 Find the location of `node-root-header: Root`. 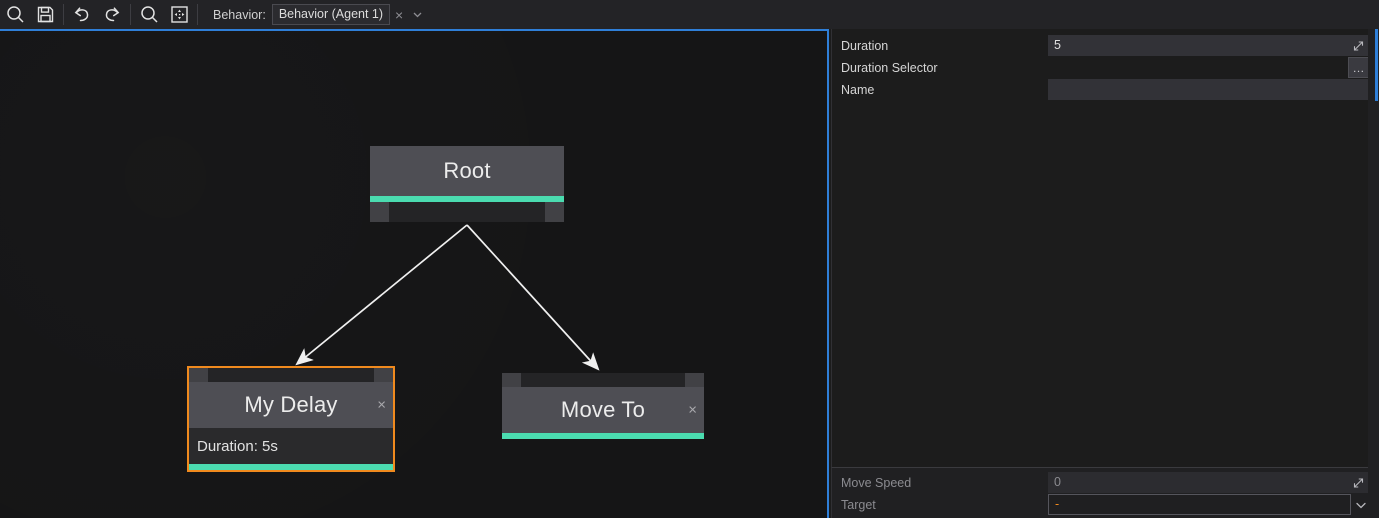

node-root-header: Root is located at coordinates (467, 171).